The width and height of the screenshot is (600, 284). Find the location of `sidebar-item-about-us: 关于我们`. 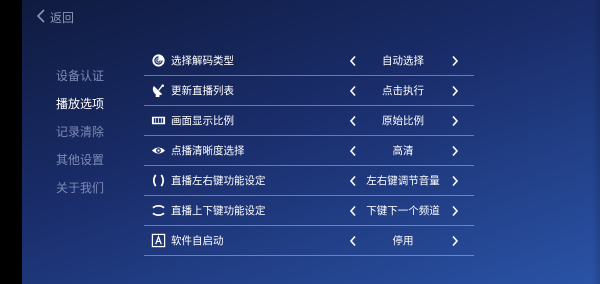

sidebar-item-about-us: 关于我们 is located at coordinates (96, 192).